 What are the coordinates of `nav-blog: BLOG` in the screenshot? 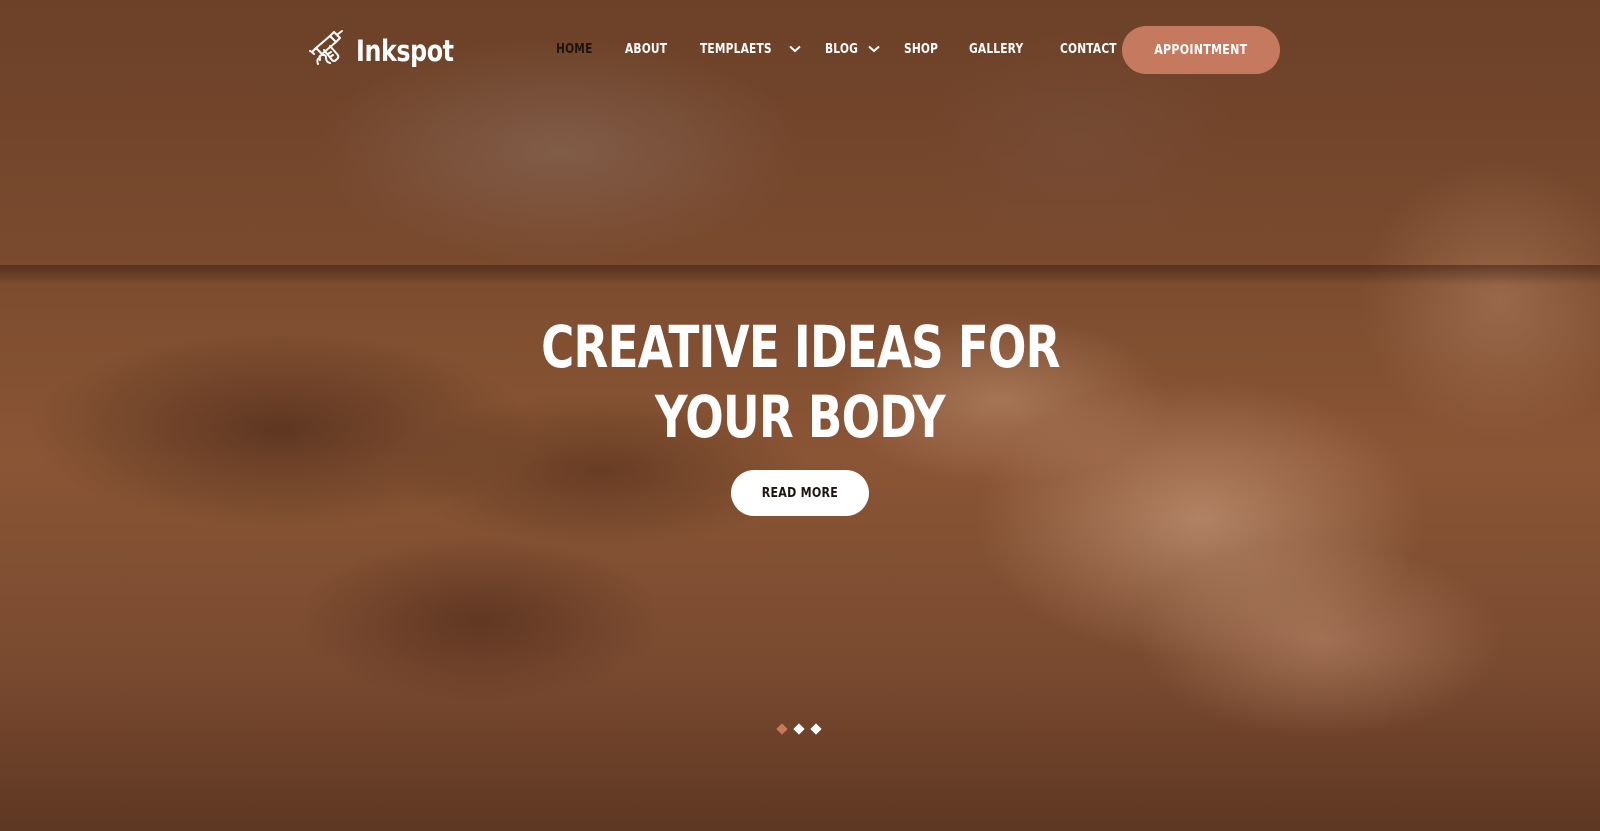 It's located at (852, 49).